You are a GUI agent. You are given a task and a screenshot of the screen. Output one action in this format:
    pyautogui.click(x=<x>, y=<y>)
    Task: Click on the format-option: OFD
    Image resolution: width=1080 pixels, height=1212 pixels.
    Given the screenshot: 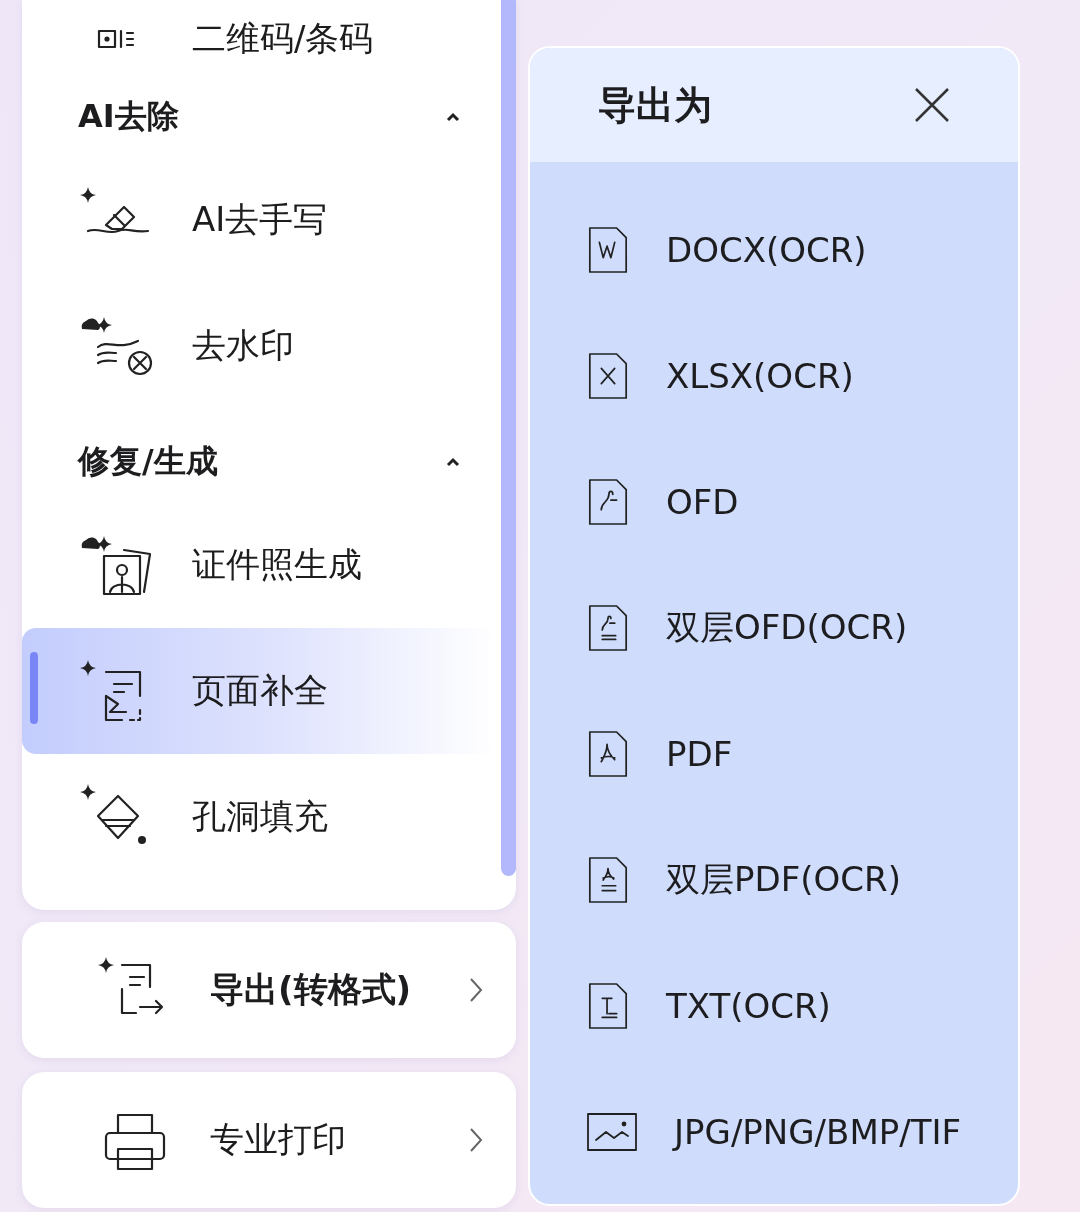 What is the action you would take?
    pyautogui.click(x=702, y=502)
    